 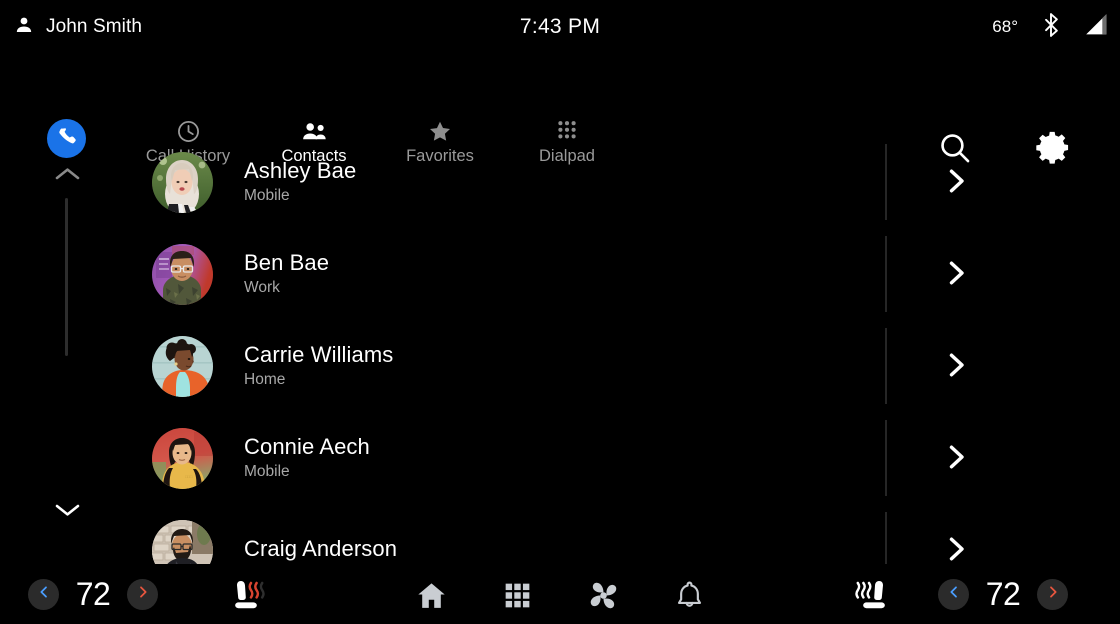 What do you see at coordinates (603, 595) in the screenshot?
I see `fan-climate-icon` at bounding box center [603, 595].